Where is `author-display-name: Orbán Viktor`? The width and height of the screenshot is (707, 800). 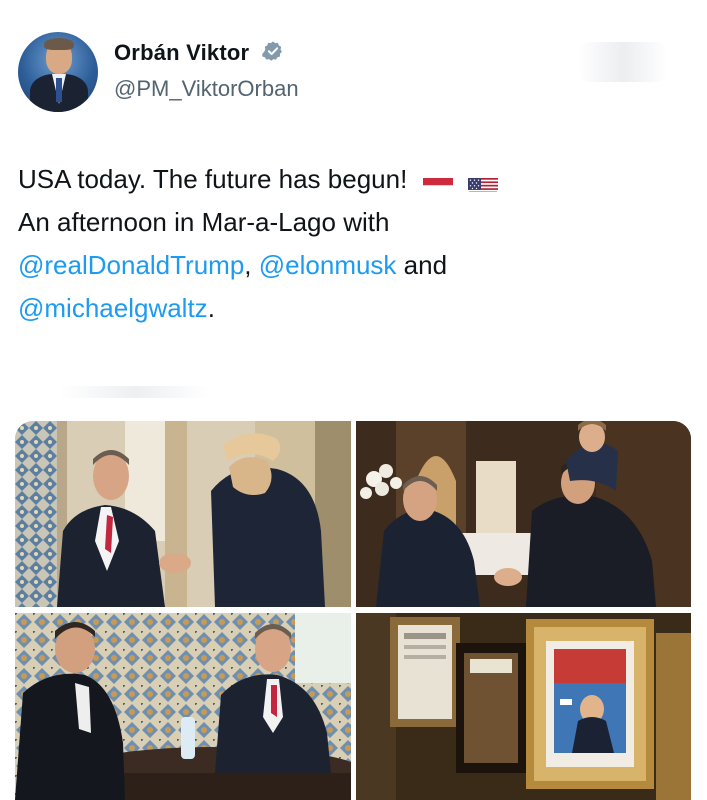
author-display-name: Orbán Viktor is located at coordinates (181, 52).